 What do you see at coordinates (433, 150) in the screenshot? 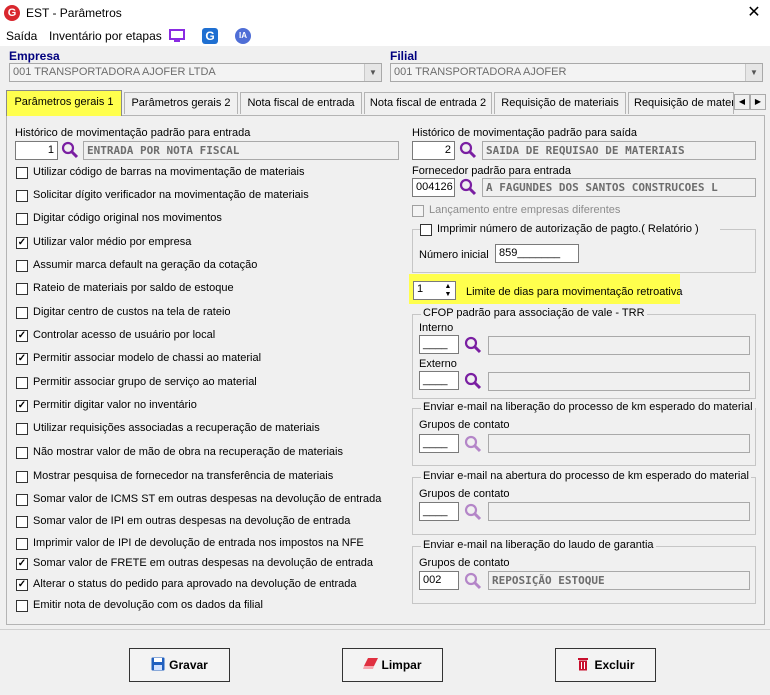
I see `historico-saida-code-input: 2` at bounding box center [433, 150].